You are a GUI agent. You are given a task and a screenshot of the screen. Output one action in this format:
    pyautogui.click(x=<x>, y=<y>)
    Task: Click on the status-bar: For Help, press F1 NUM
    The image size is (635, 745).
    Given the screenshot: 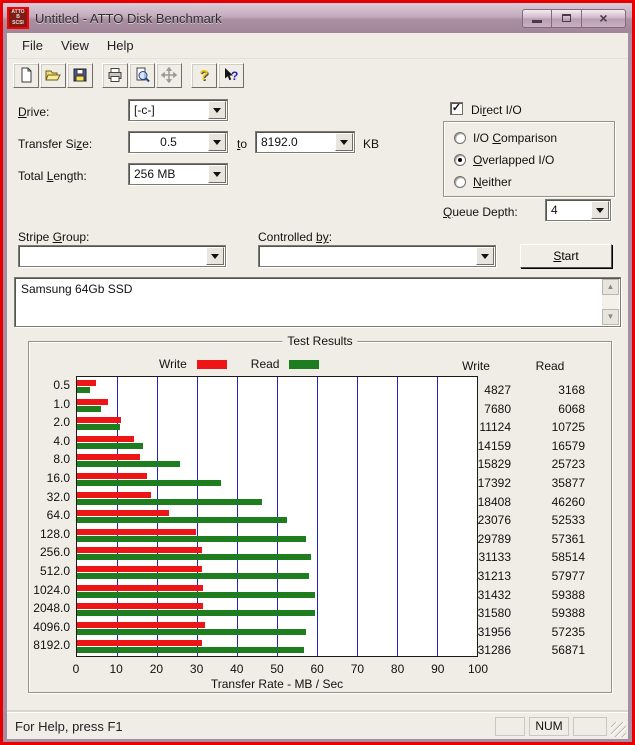 What is the action you would take?
    pyautogui.click(x=317, y=725)
    